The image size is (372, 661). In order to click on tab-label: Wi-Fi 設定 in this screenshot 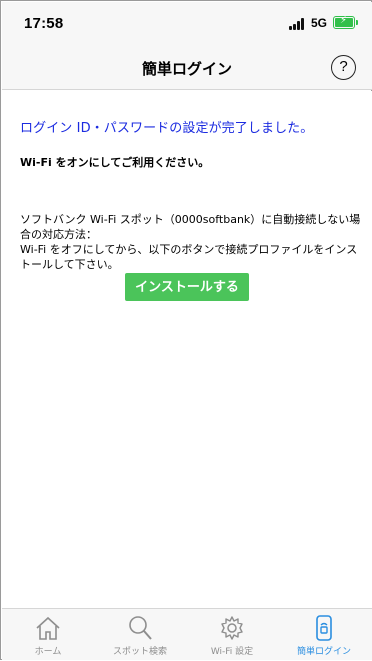, I will do `click(232, 652)`.